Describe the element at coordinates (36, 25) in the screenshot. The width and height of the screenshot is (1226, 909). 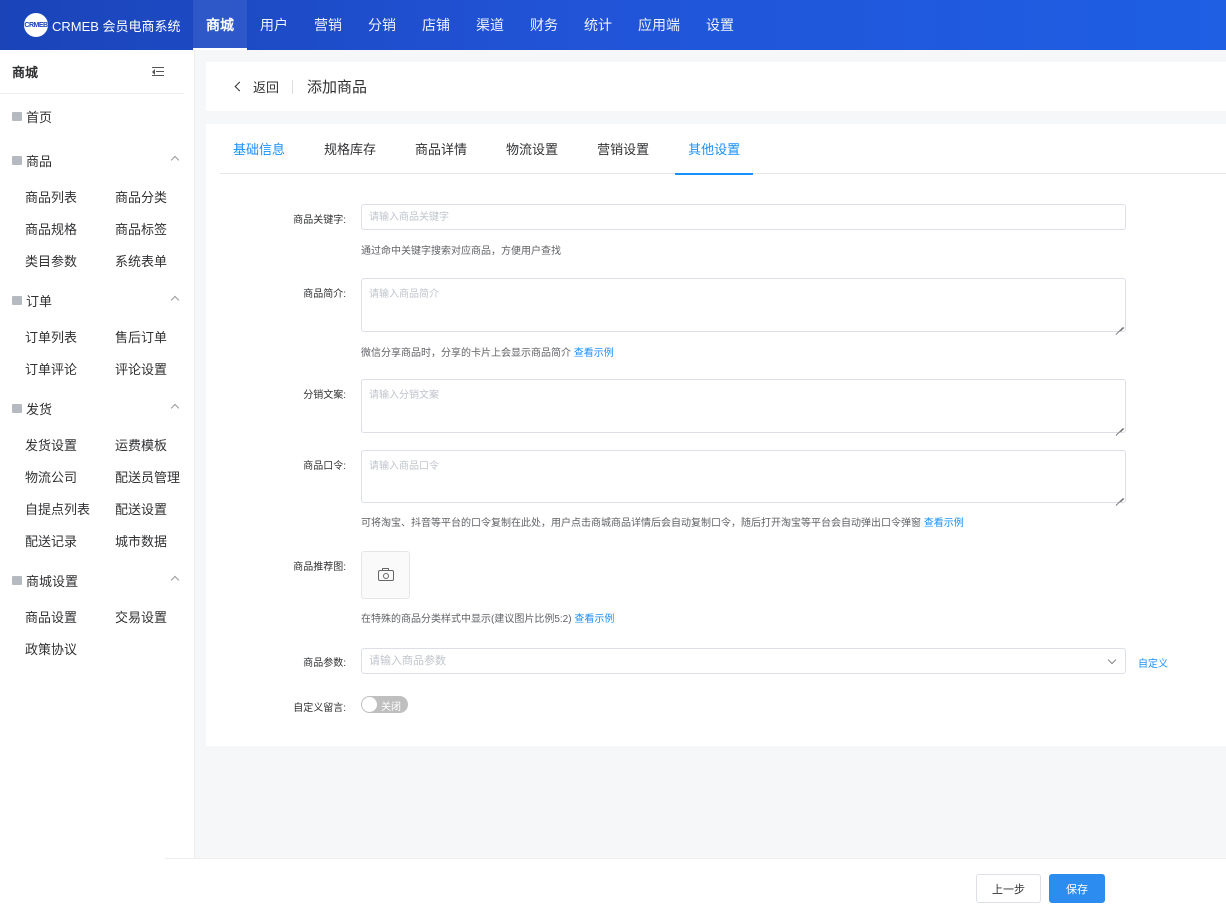
I see `crmeb-logo-icon: CRMEB` at that location.